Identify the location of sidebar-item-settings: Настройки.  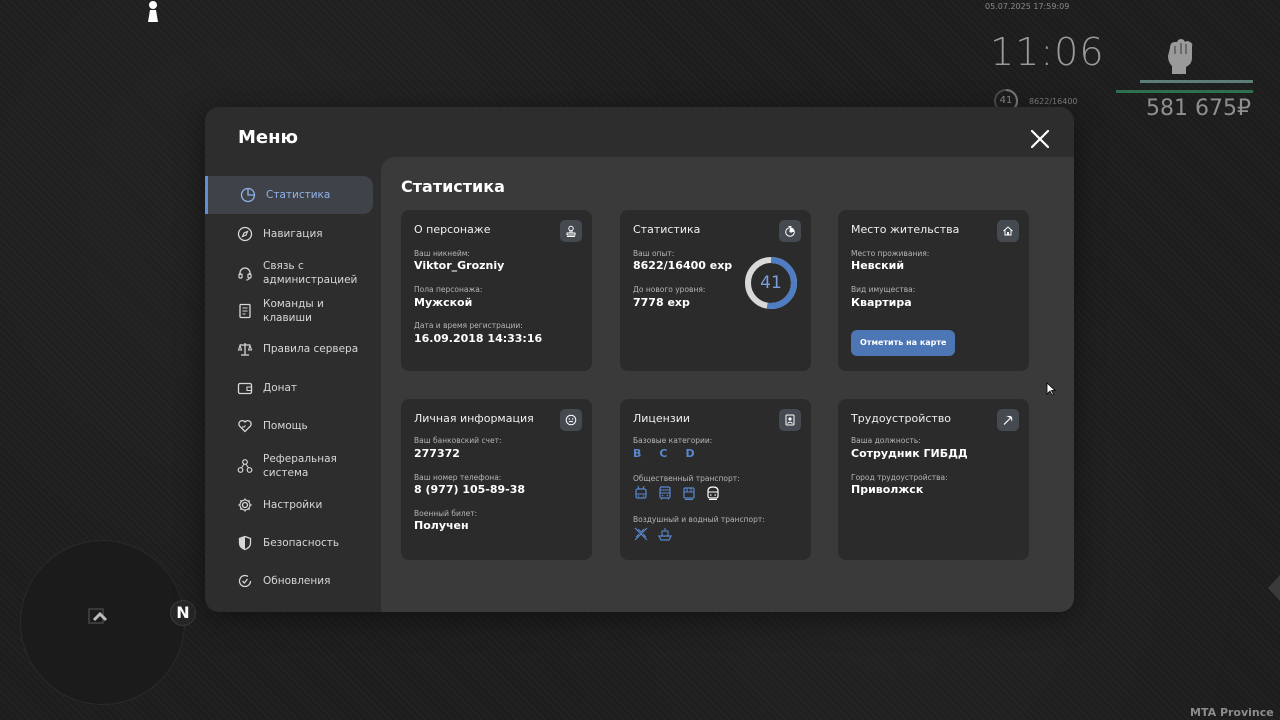
(289, 505).